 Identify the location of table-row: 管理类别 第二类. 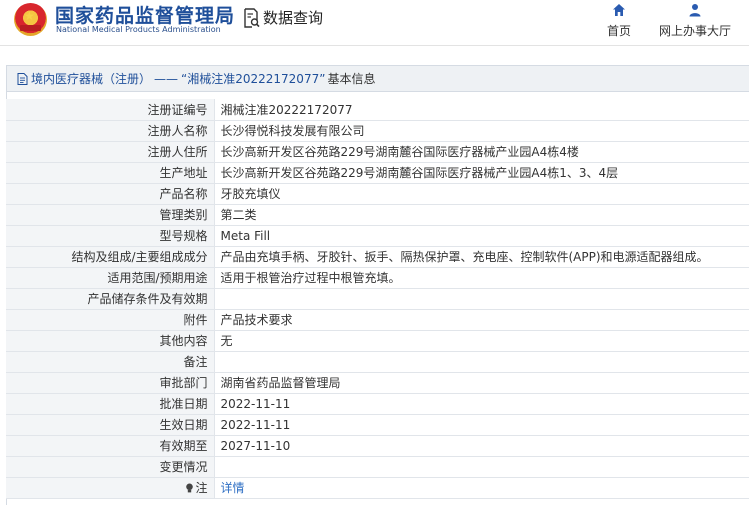
(377, 215).